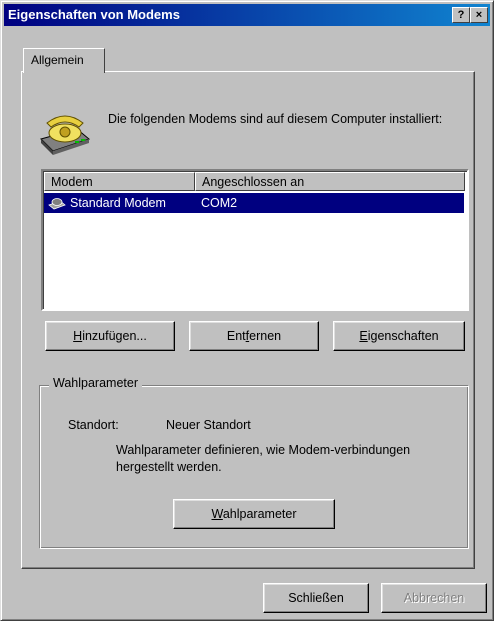  What do you see at coordinates (208, 425) in the screenshot?
I see `location-value: Neuer Standort` at bounding box center [208, 425].